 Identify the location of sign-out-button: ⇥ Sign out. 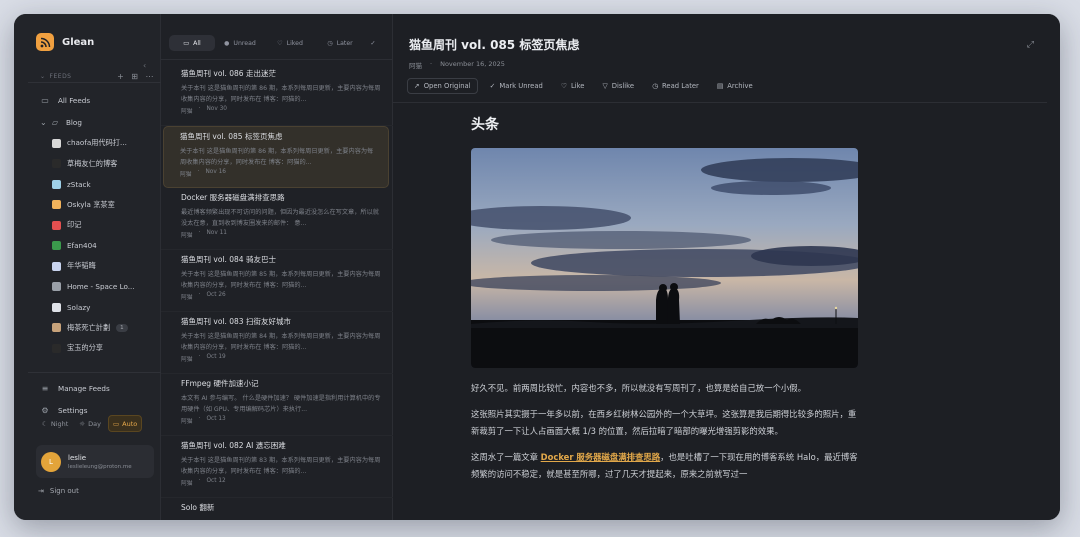
(58, 491).